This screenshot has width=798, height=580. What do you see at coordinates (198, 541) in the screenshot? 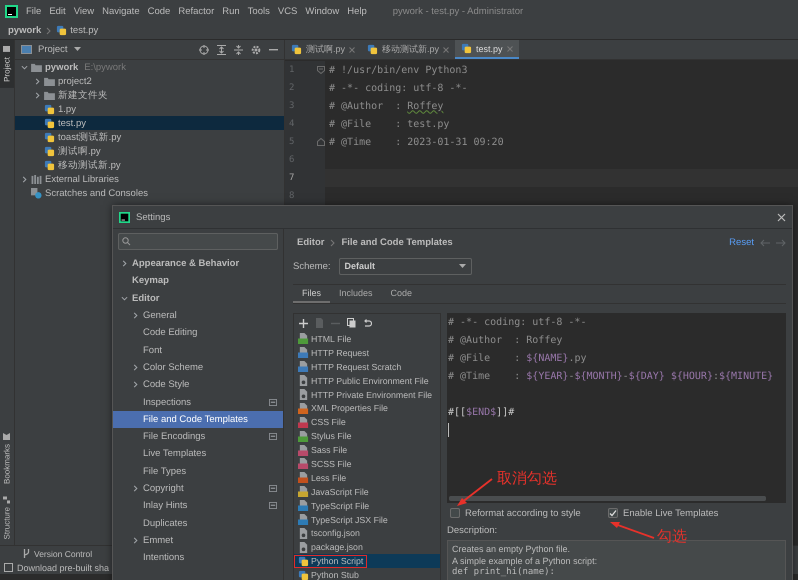
I see `settings-nav-item: Emmet` at bounding box center [198, 541].